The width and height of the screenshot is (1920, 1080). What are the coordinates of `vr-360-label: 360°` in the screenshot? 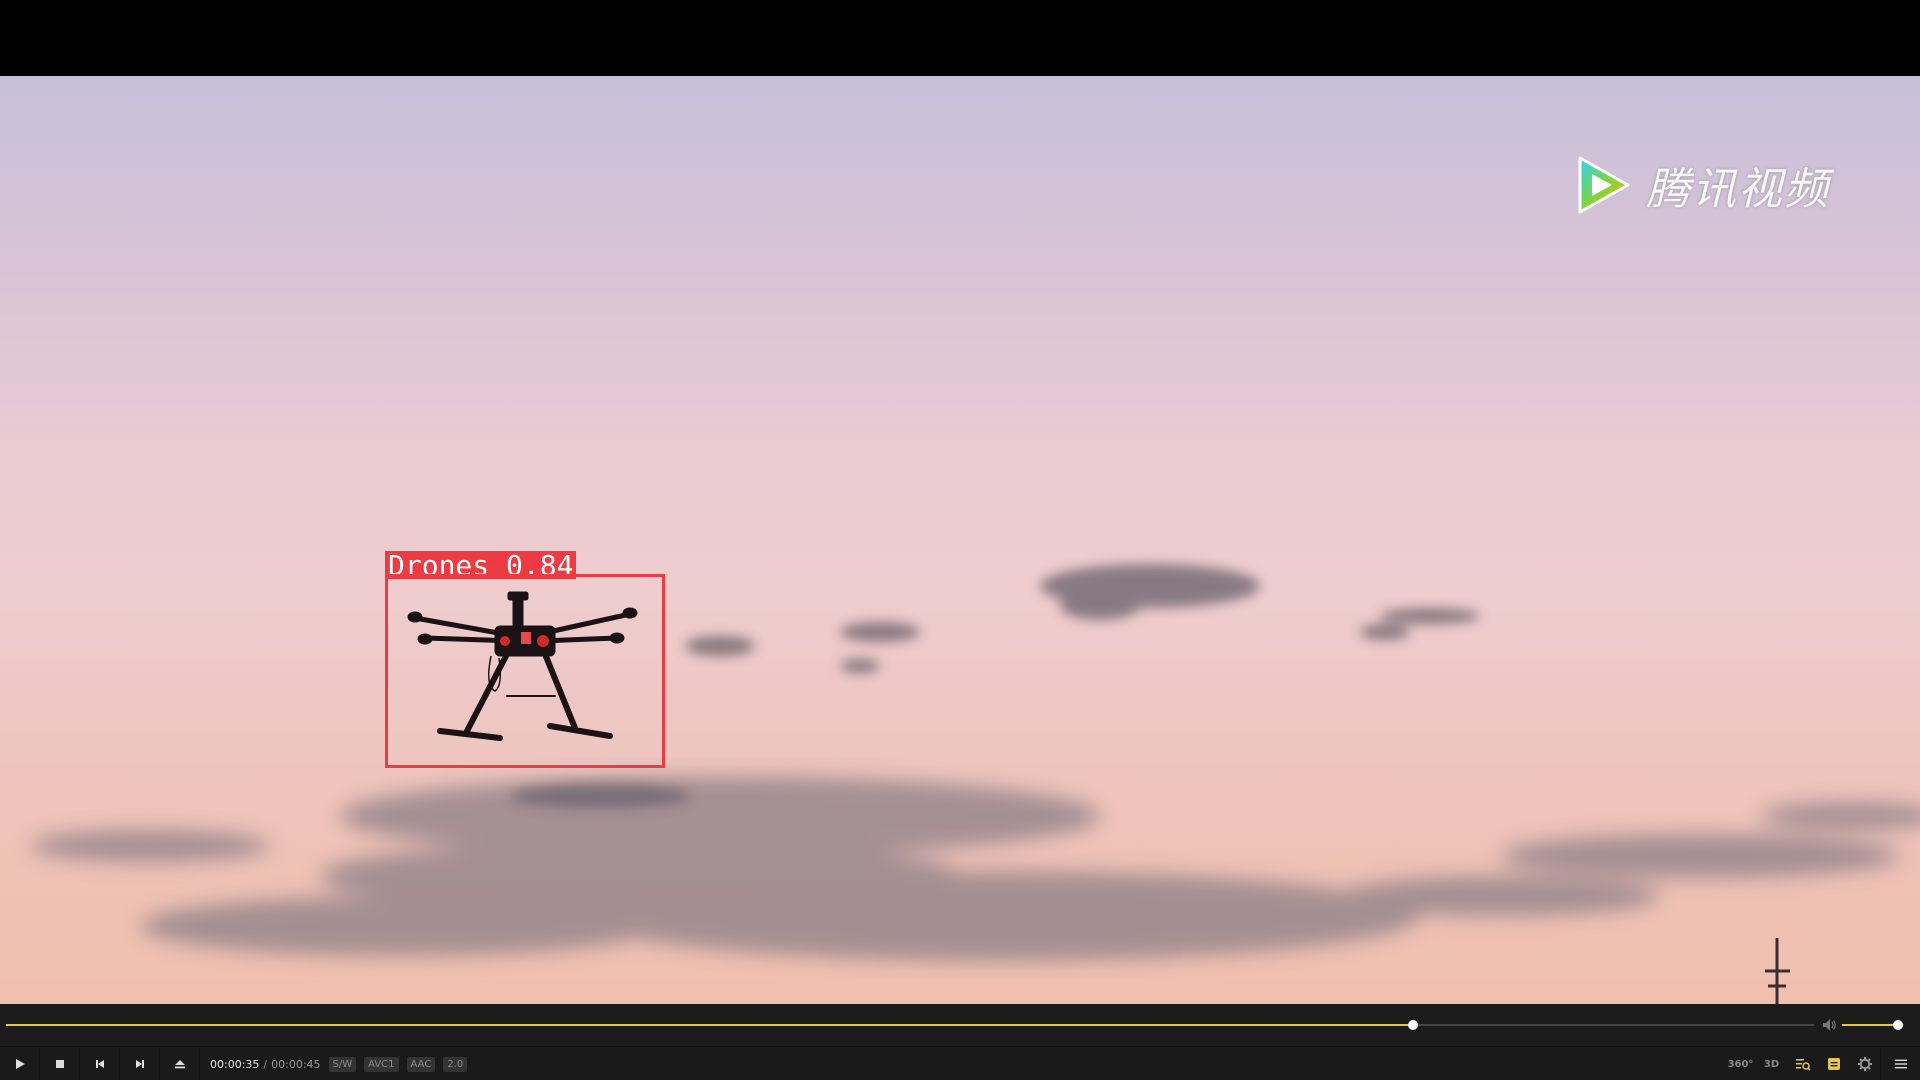 It's located at (1740, 1064).